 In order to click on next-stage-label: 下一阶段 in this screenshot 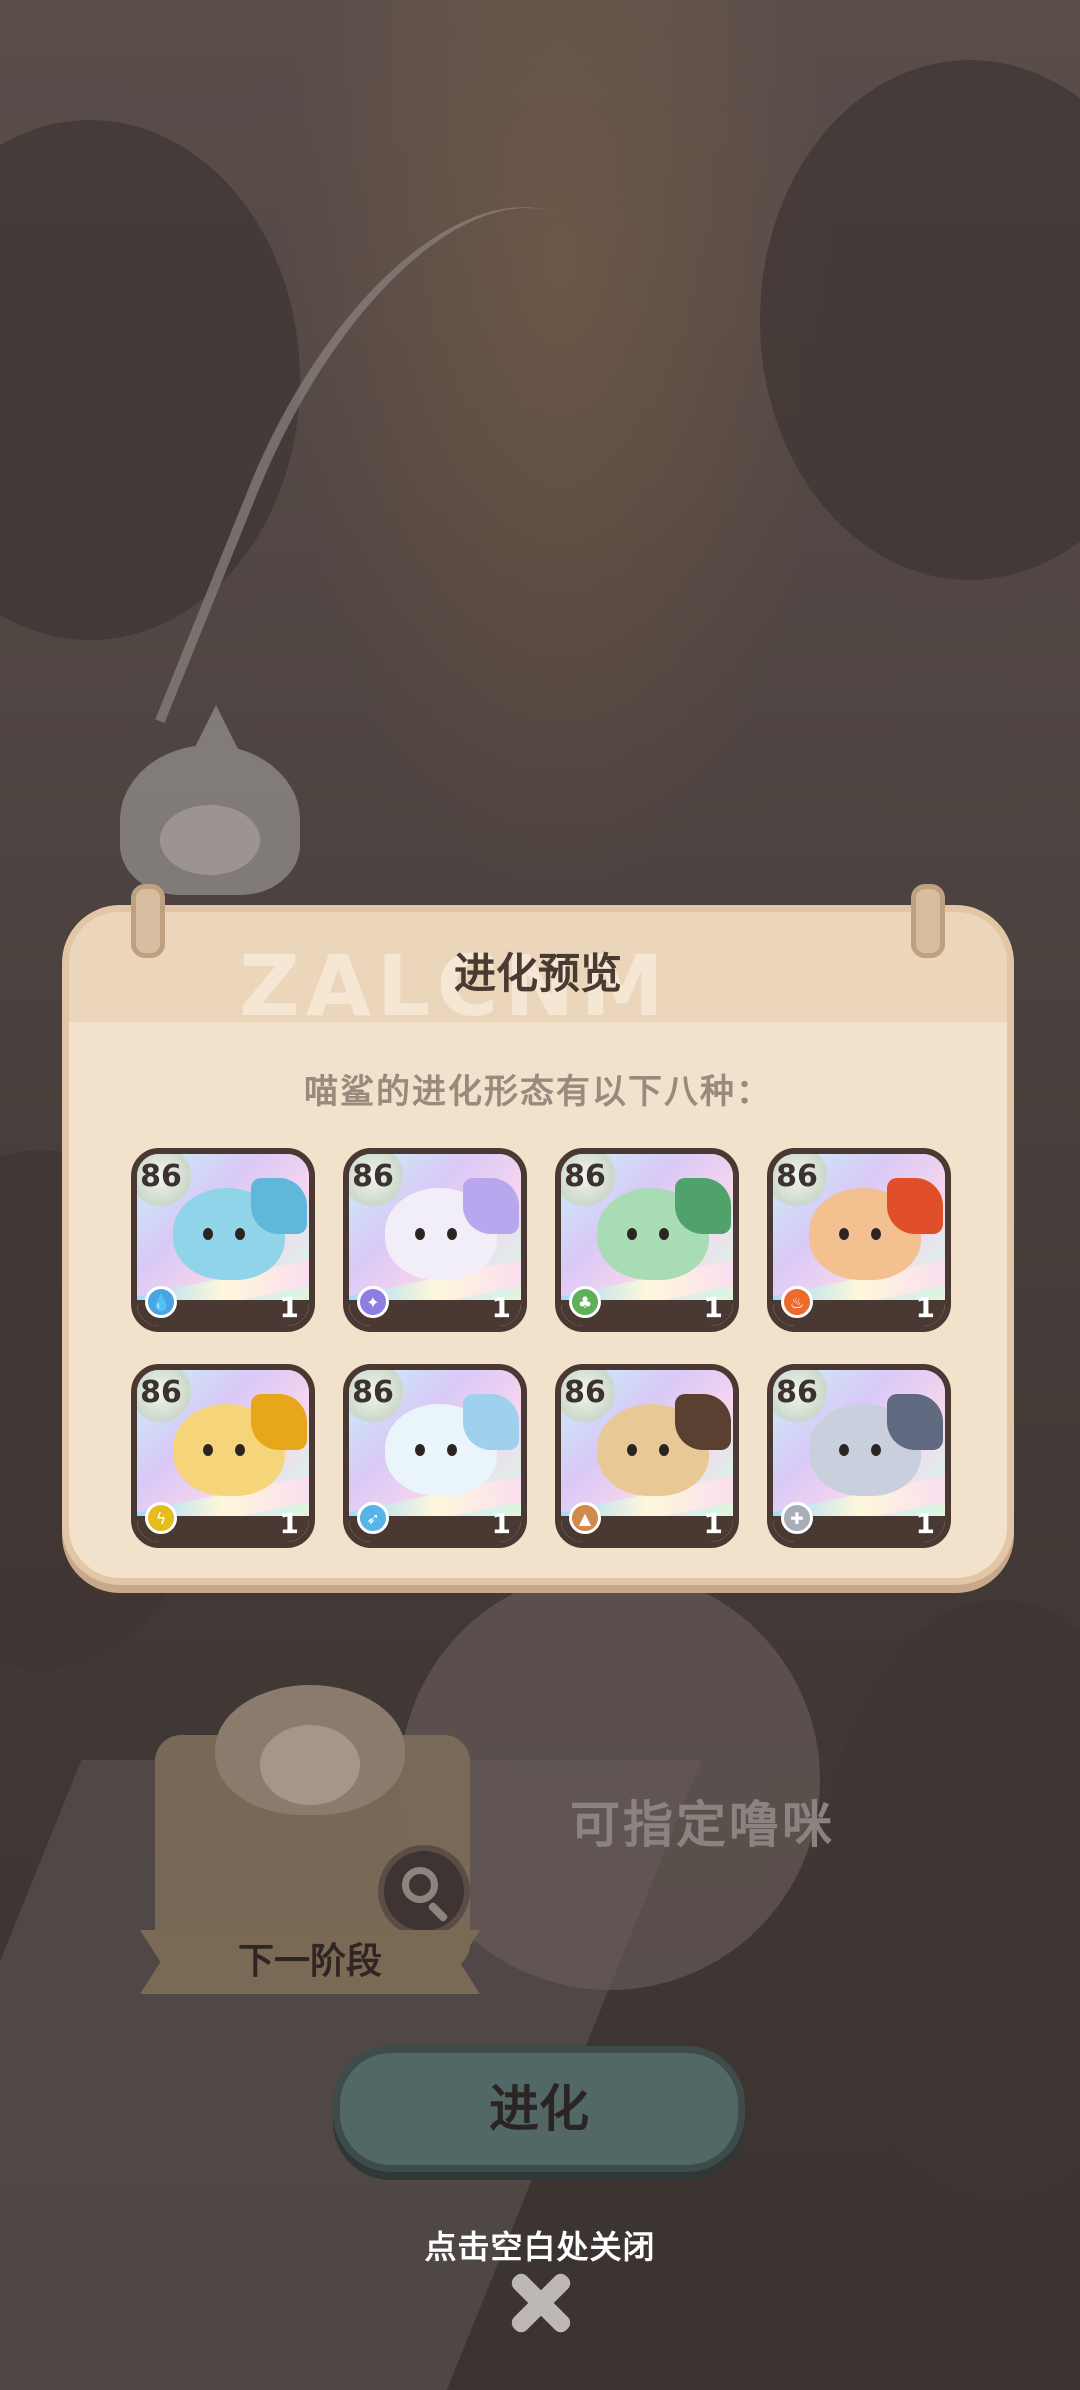, I will do `click(309, 1961)`.